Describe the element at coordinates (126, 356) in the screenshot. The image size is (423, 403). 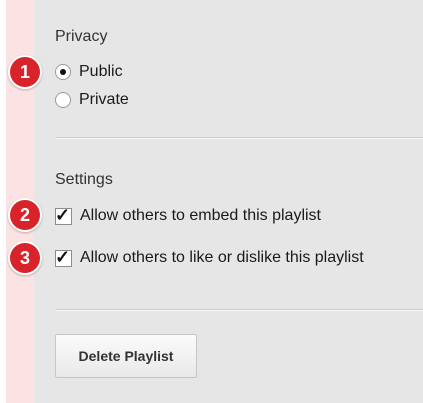
I see `delete-playlist-button: Delete Playlist` at that location.